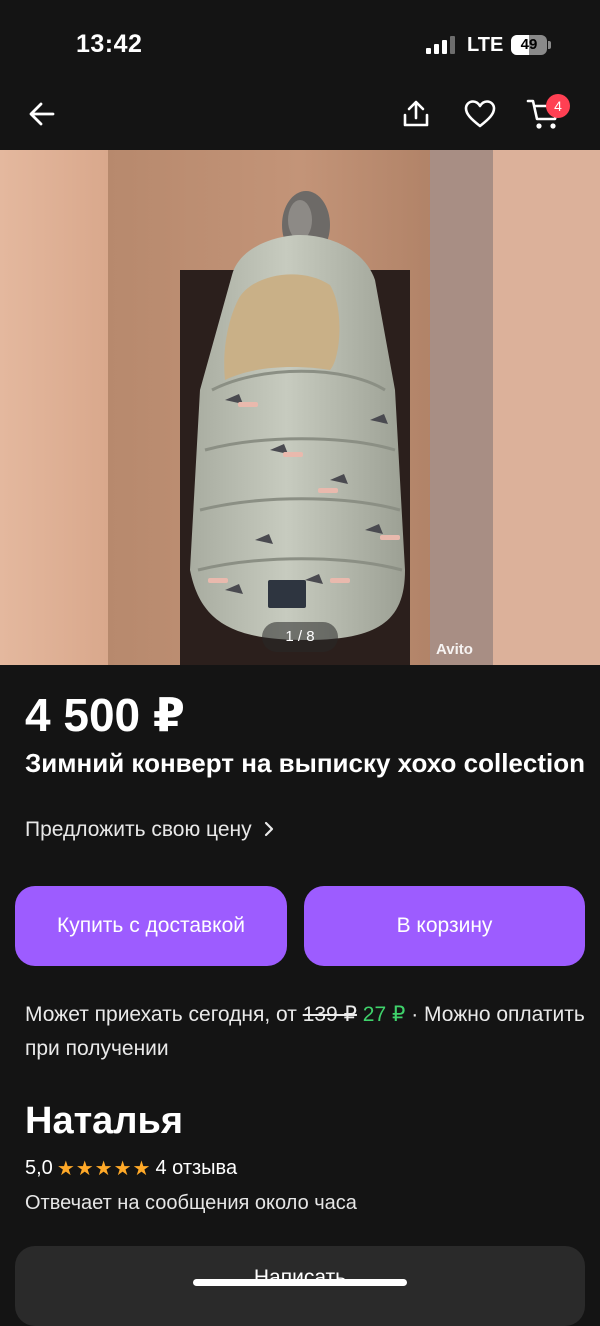 The image size is (600, 1326). What do you see at coordinates (329, 1014) in the screenshot?
I see `delivery-old-price: 139 ₽` at bounding box center [329, 1014].